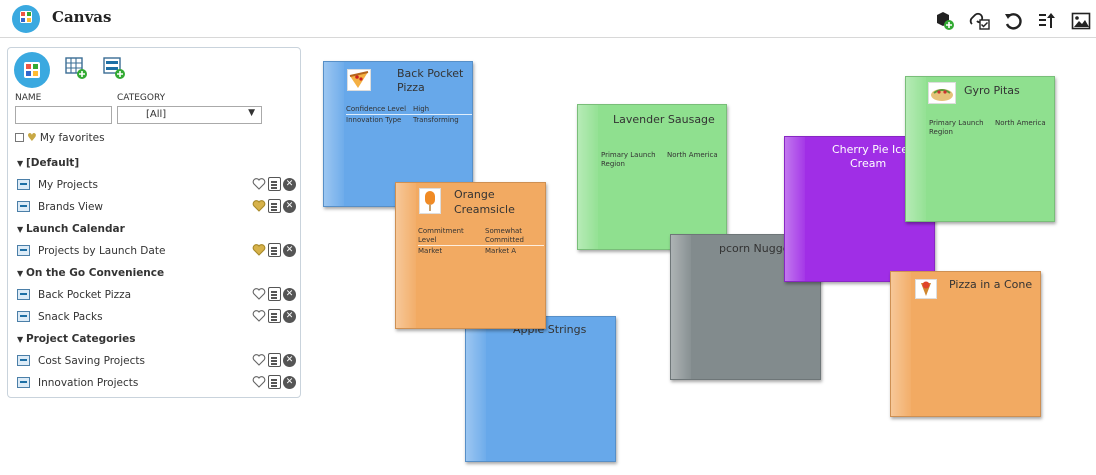 The height and width of the screenshot is (475, 1096). Describe the element at coordinates (965, 344) in the screenshot. I see `card-pizza-in-a-cone: Pizza in a Cone` at that location.